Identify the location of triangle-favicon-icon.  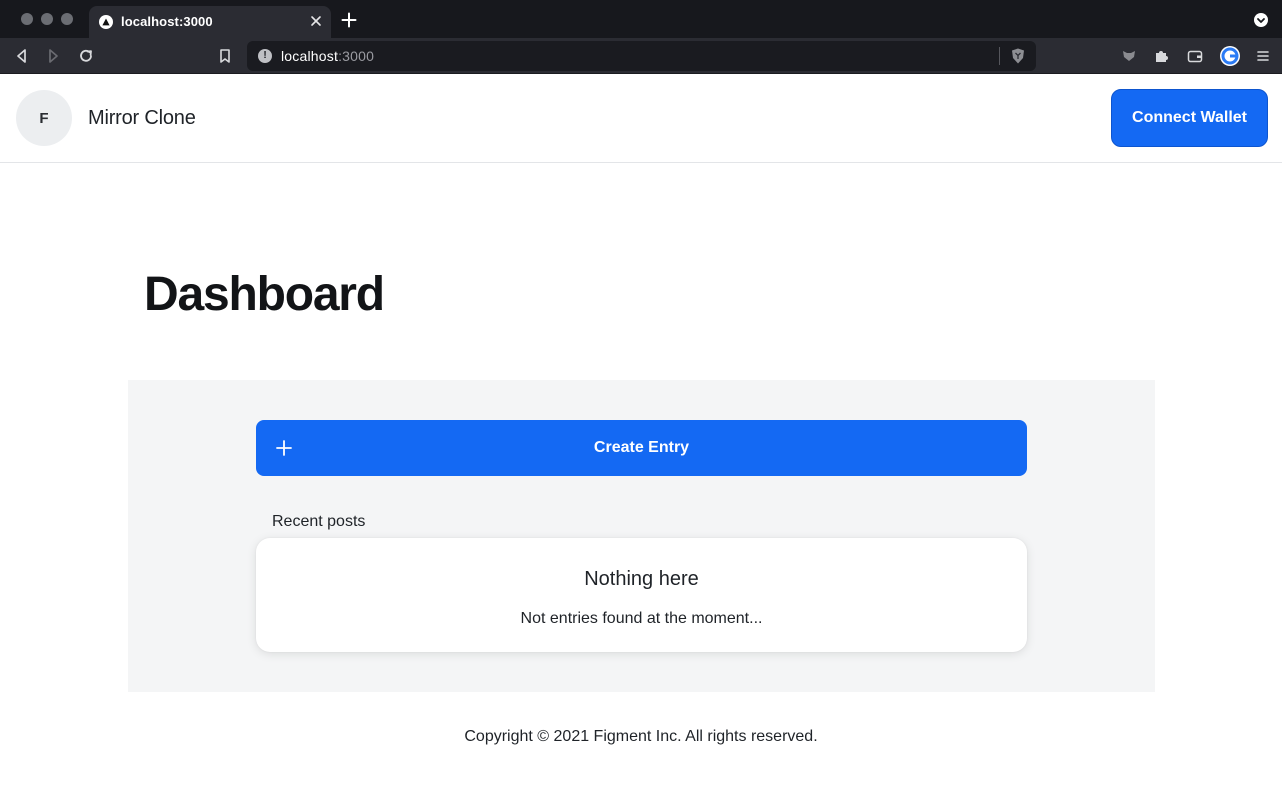
(106, 22).